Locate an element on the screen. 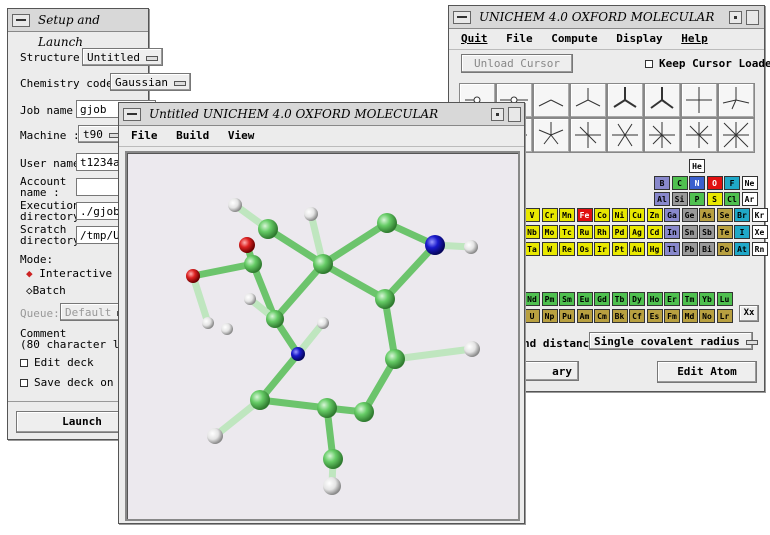 This screenshot has height=535, width=770. bond-geometry-trigonal-planar-button is located at coordinates (588, 100).